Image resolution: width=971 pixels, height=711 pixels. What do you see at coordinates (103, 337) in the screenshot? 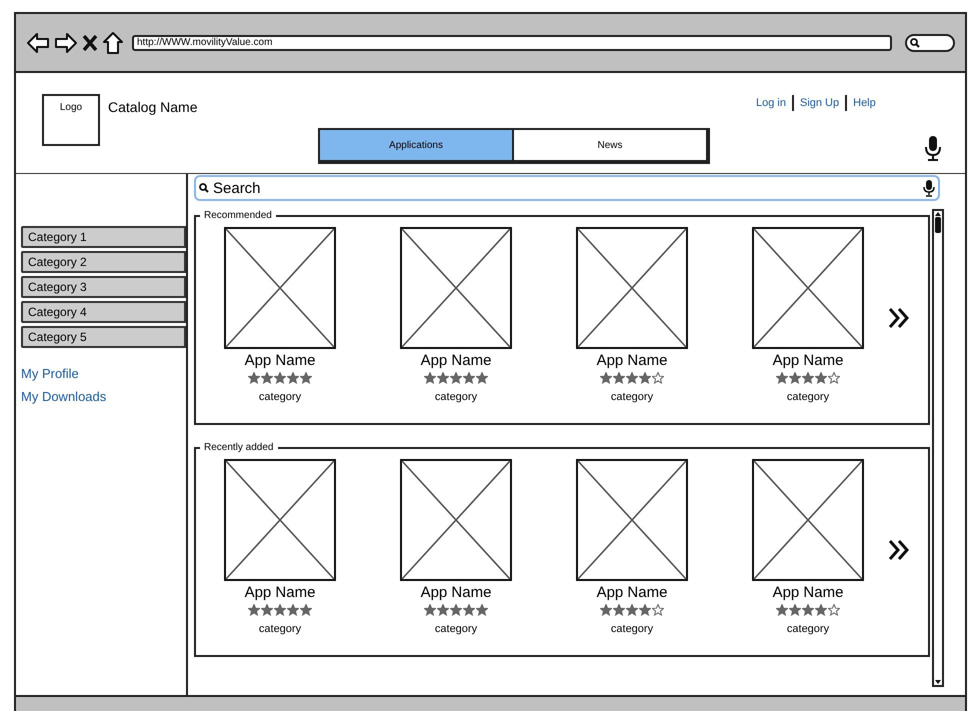
I see `category-button: Category 5` at bounding box center [103, 337].